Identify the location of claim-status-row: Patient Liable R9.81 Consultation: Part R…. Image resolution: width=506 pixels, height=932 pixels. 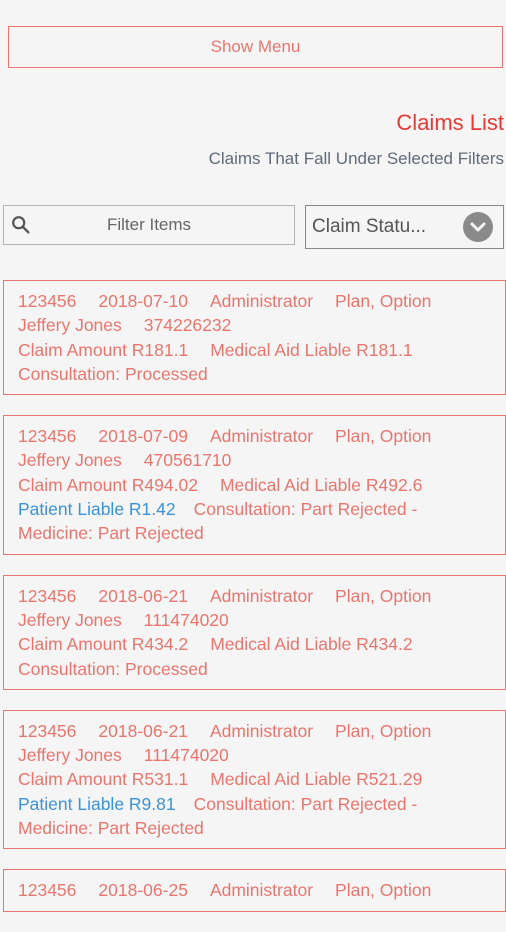
(261, 804).